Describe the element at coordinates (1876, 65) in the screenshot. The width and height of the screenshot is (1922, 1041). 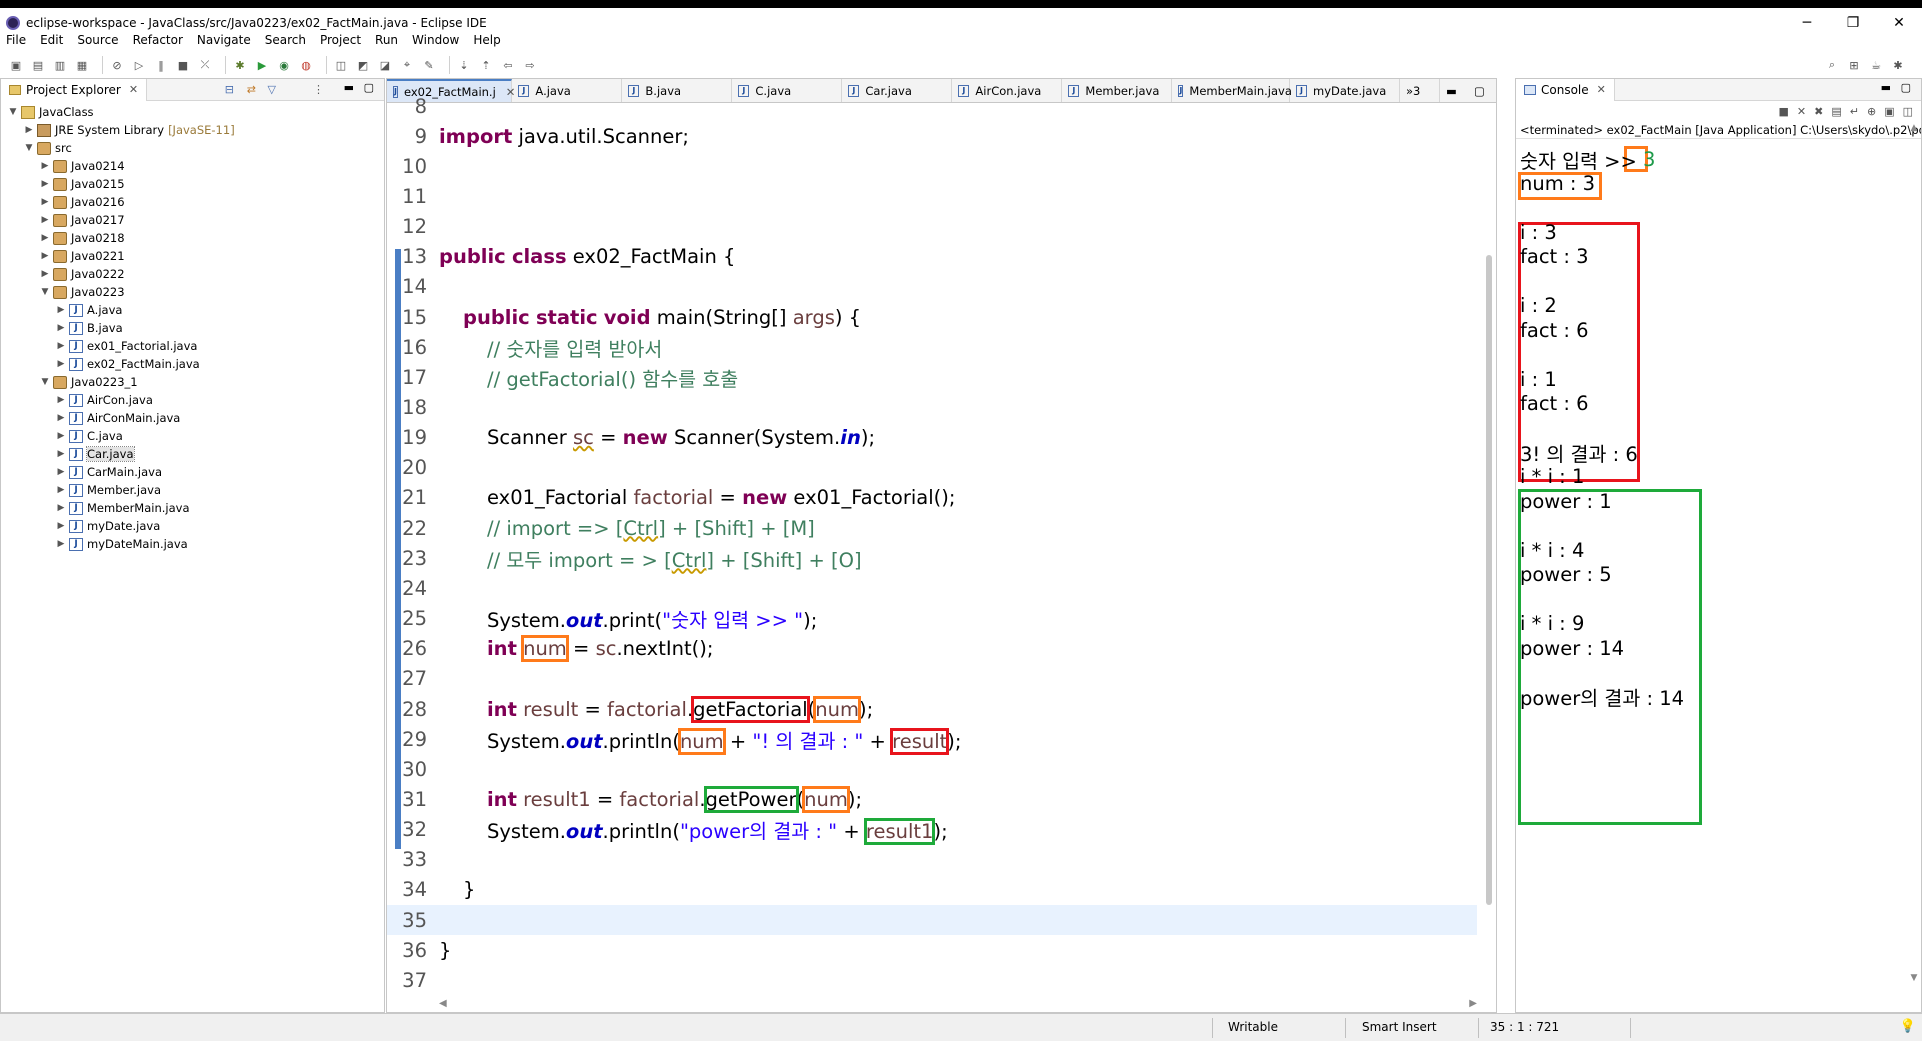
I see `java-perspective-icon: ☕` at that location.